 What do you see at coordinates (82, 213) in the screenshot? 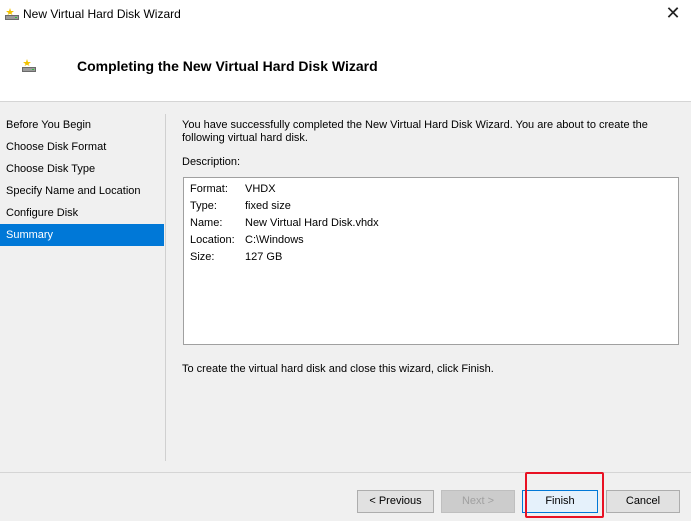
I see `step-configure-disk: Configure Disk` at bounding box center [82, 213].